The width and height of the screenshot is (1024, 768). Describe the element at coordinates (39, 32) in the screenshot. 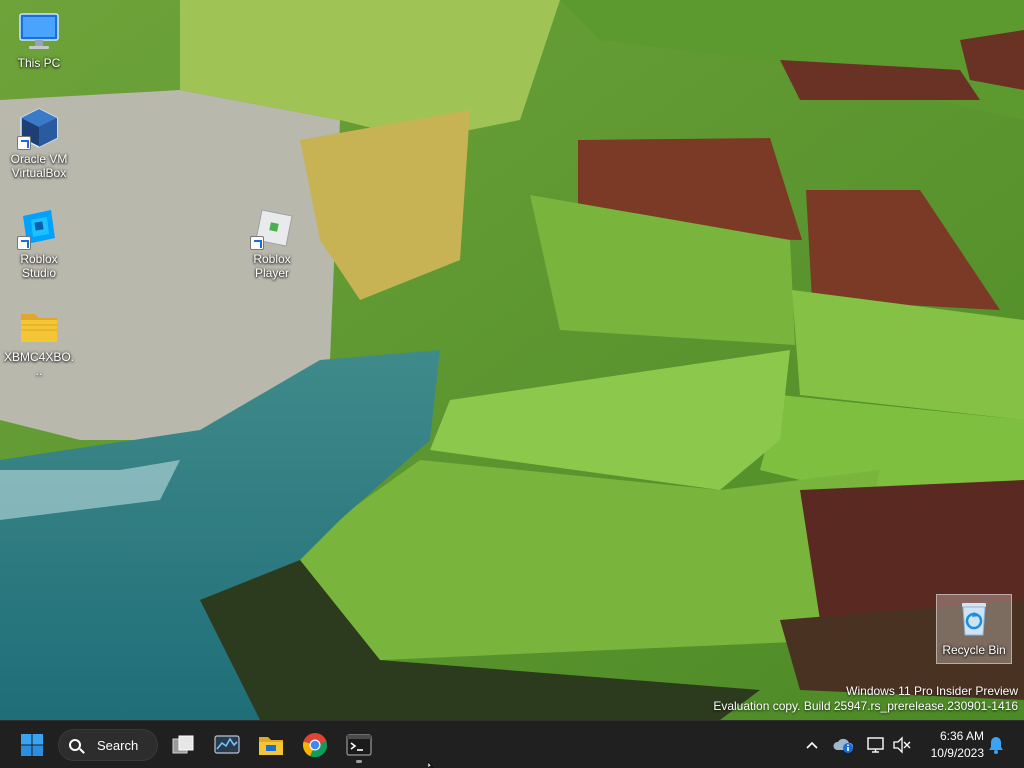

I see `monitor-icon` at that location.